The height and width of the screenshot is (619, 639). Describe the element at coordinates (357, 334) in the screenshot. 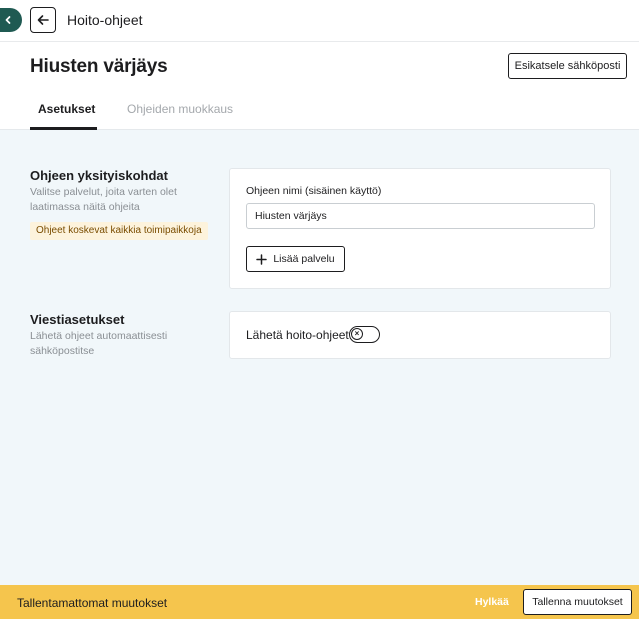

I see `toggle-off-icon: ×` at that location.